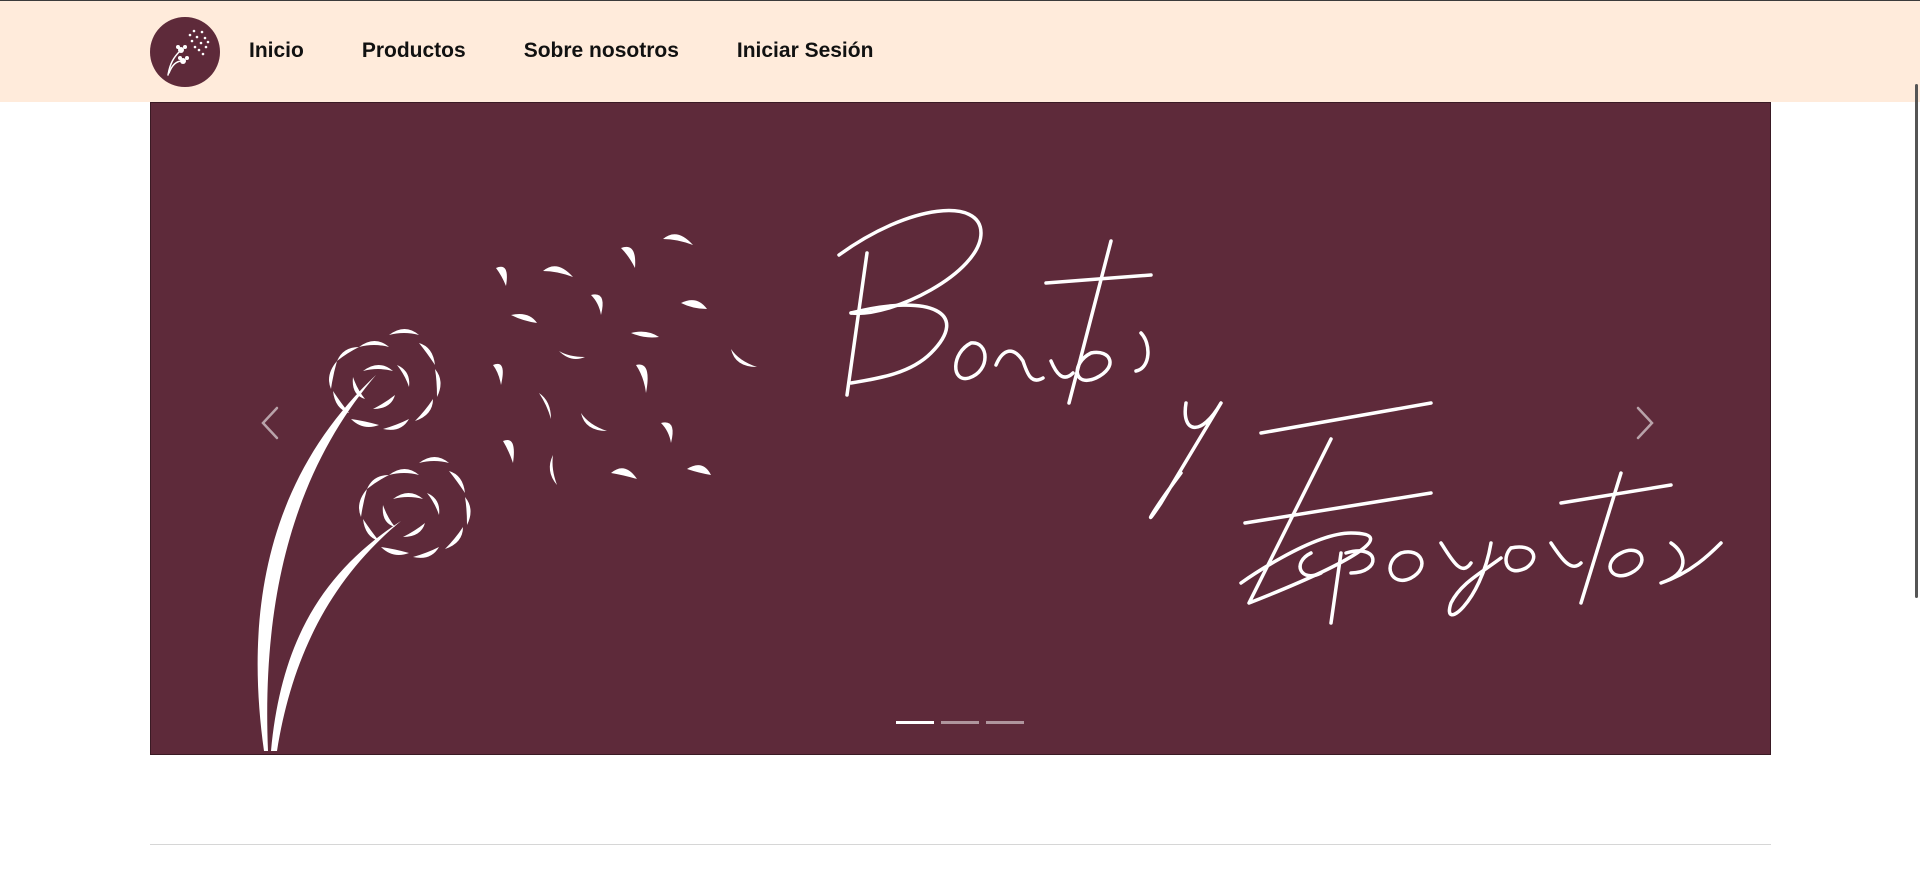  I want to click on chevron-left-icon, so click(270, 423).